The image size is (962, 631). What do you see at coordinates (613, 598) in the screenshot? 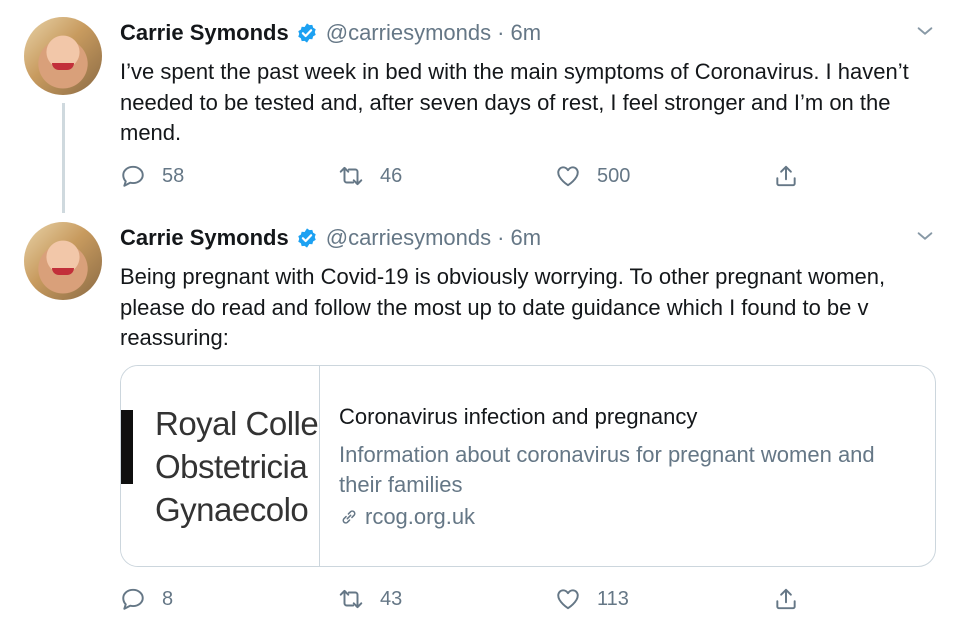
I see `like-count: 113` at bounding box center [613, 598].